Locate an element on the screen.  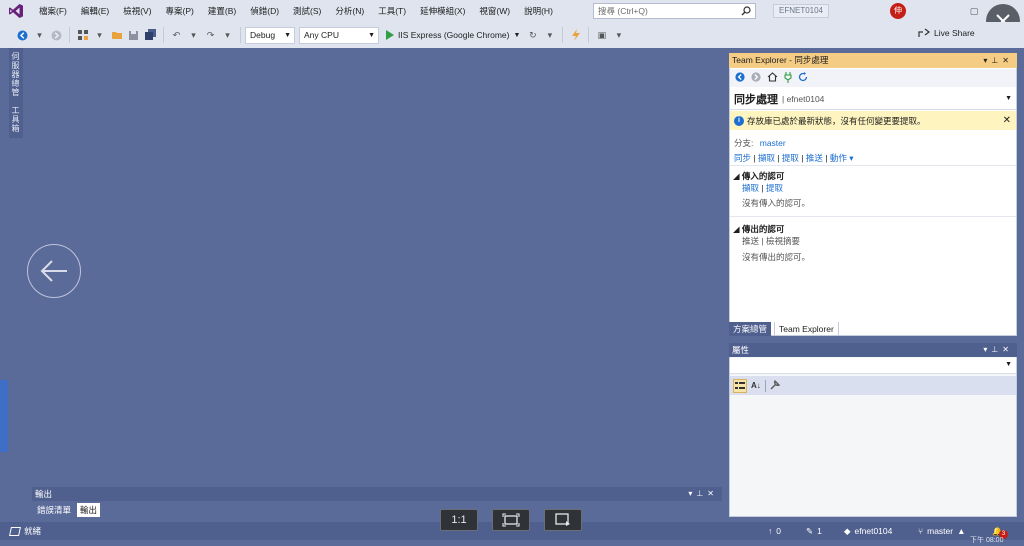
new-project-icon is located at coordinates (82, 35).